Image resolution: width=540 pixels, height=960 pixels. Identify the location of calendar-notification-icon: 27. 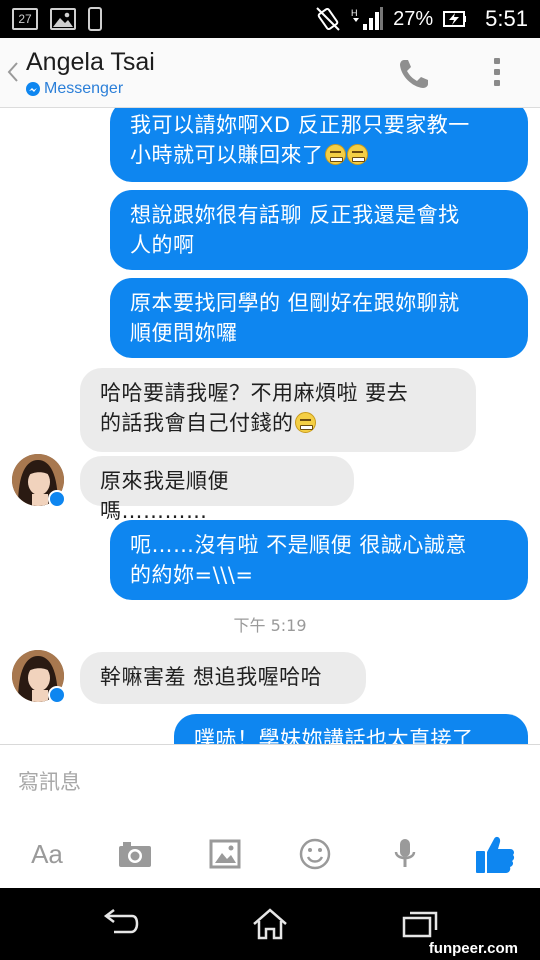
(25, 19).